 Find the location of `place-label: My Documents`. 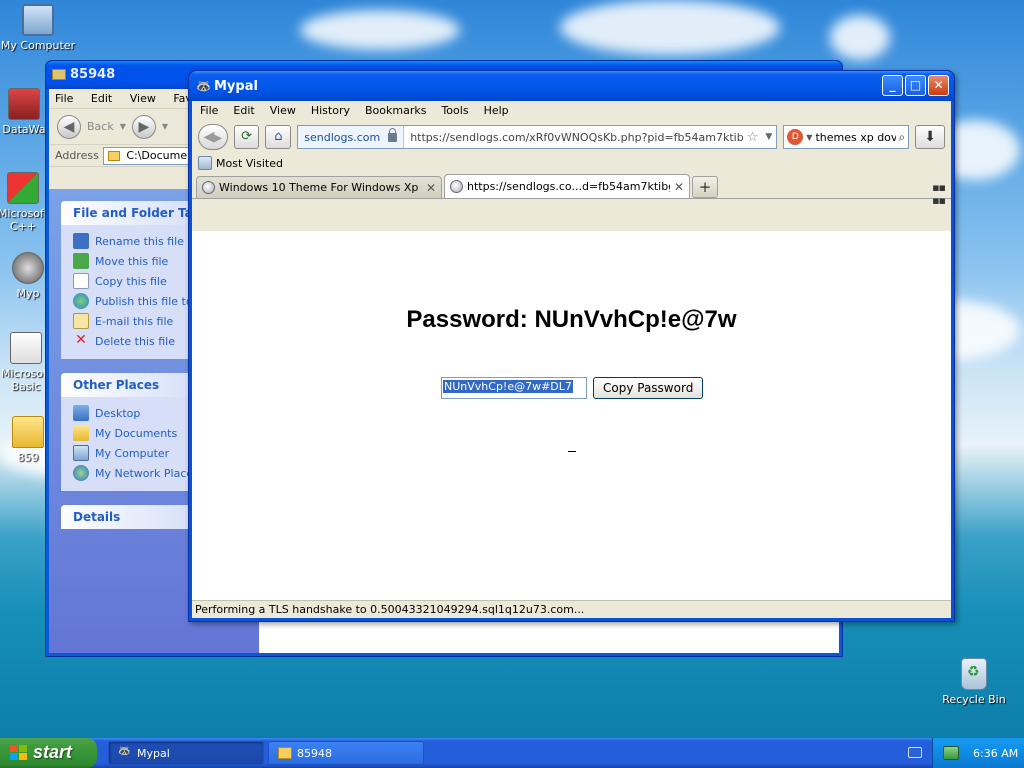

place-label: My Documents is located at coordinates (136, 433).